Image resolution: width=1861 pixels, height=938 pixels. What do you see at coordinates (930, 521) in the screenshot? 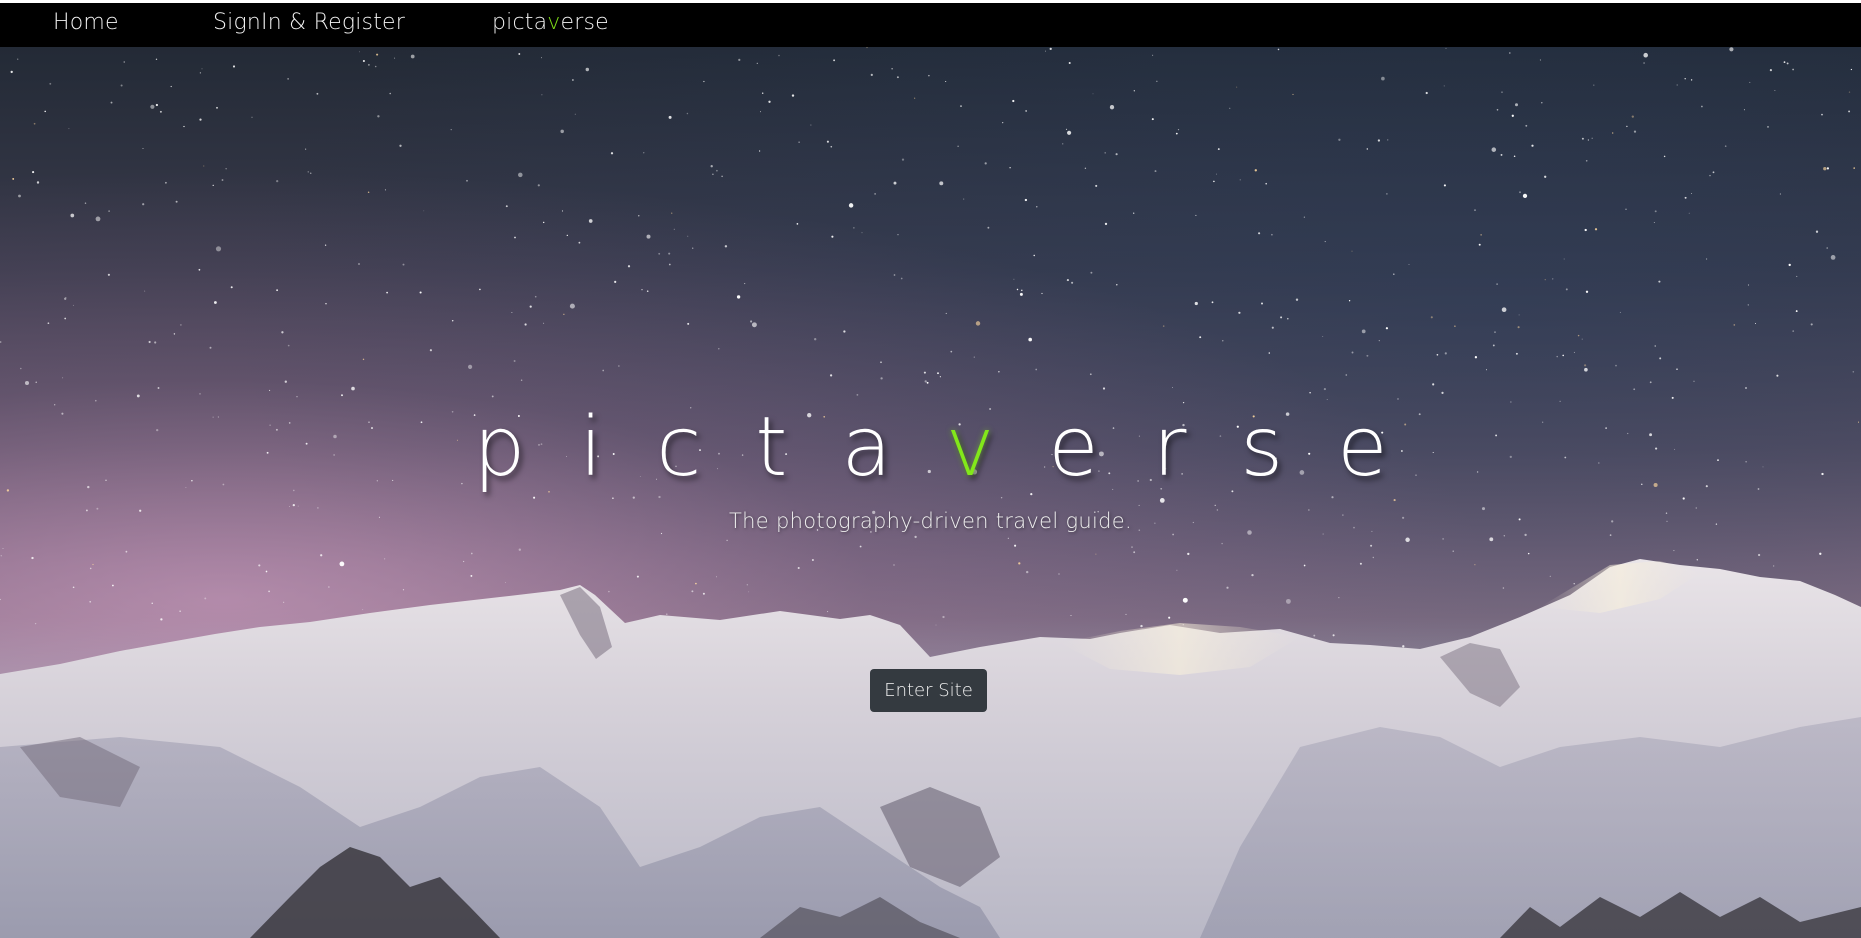
I see `hero-subtitle: The photography-driven travel guide.` at bounding box center [930, 521].